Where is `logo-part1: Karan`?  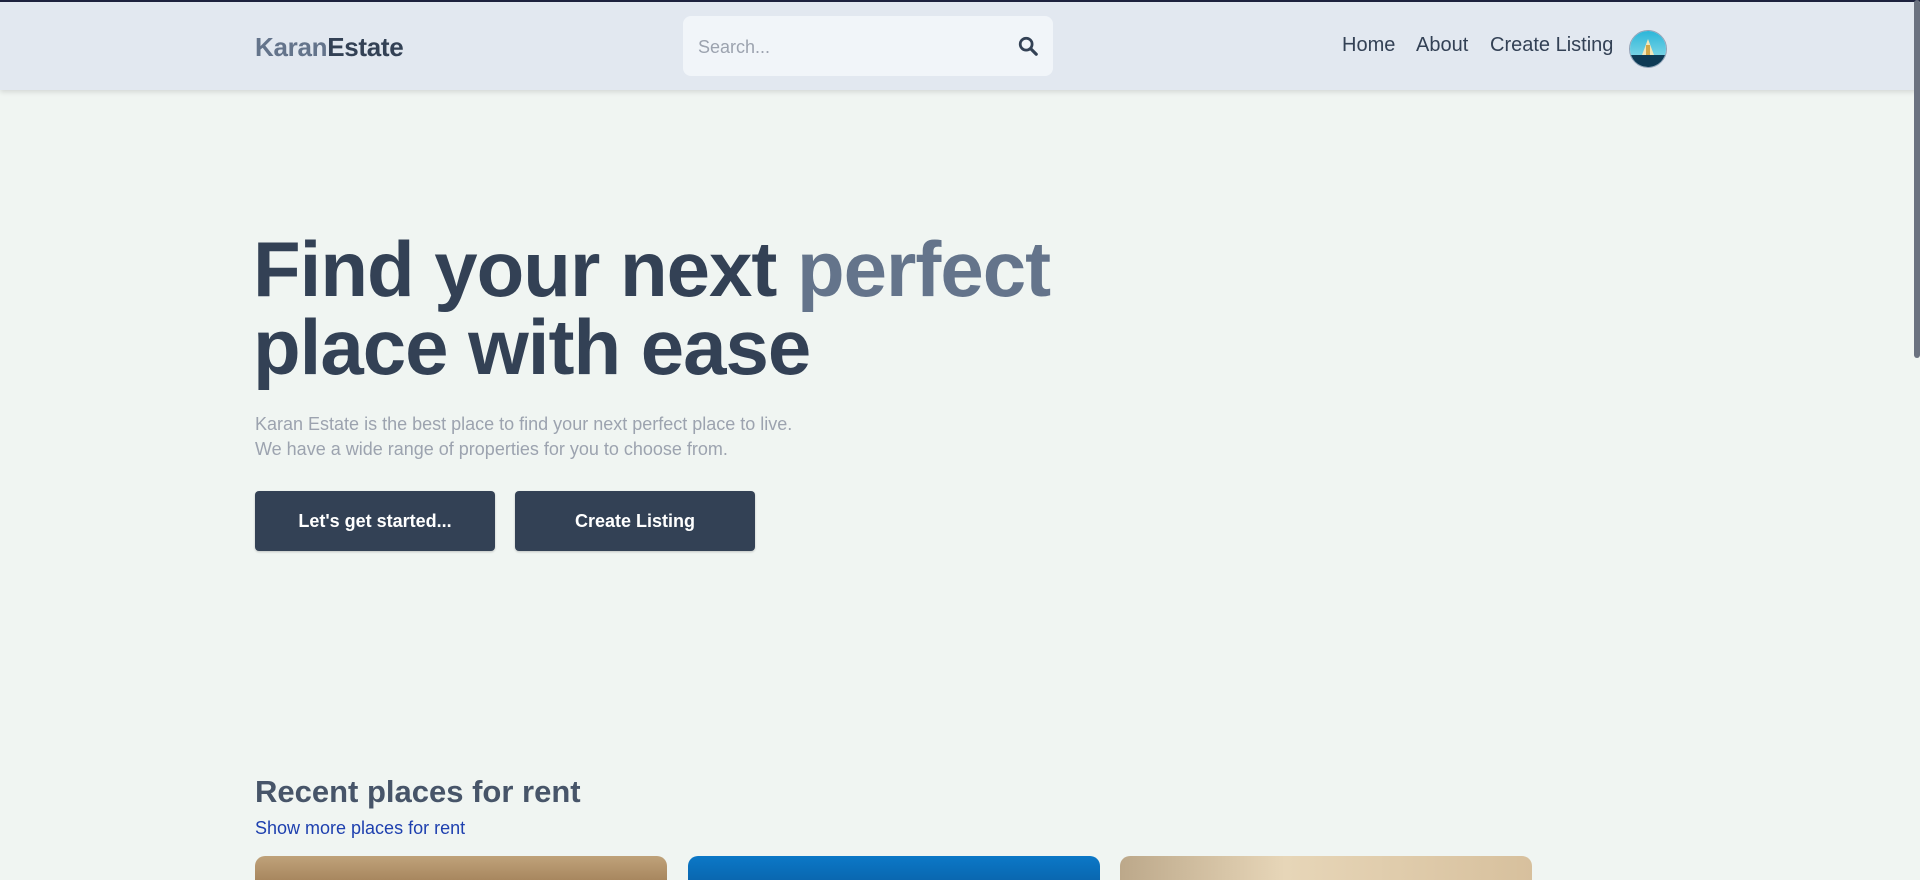 logo-part1: Karan is located at coordinates (291, 47).